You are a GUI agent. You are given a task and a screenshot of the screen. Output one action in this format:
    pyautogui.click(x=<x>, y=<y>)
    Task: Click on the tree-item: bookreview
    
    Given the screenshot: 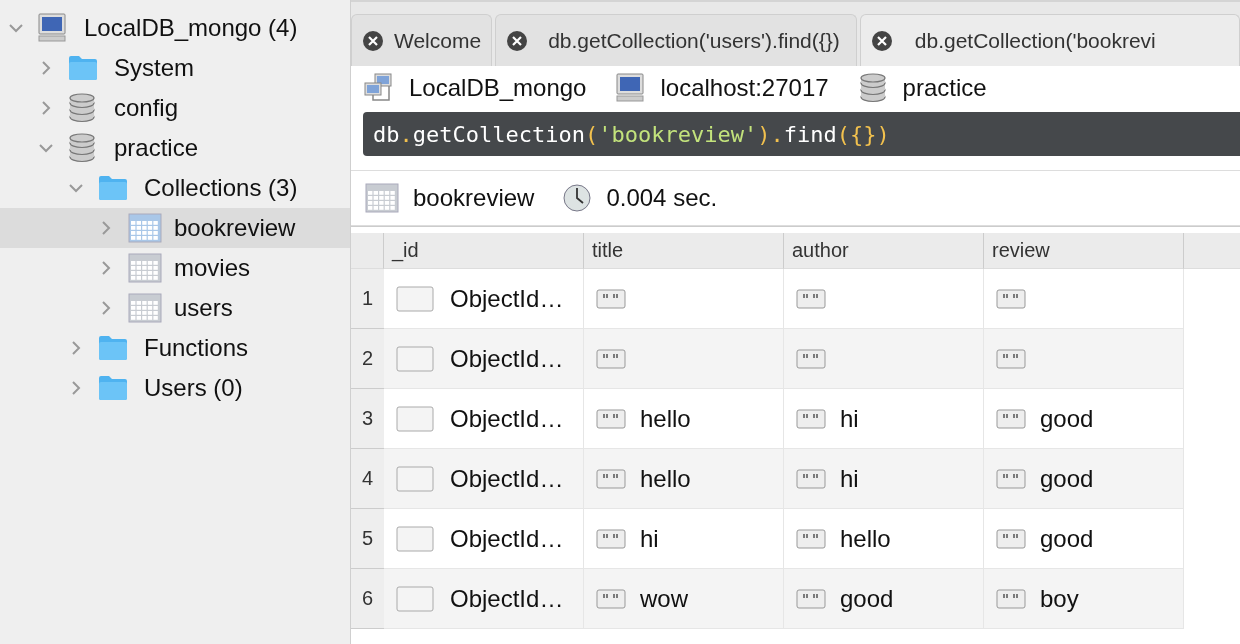 What is the action you would take?
    pyautogui.click(x=175, y=228)
    